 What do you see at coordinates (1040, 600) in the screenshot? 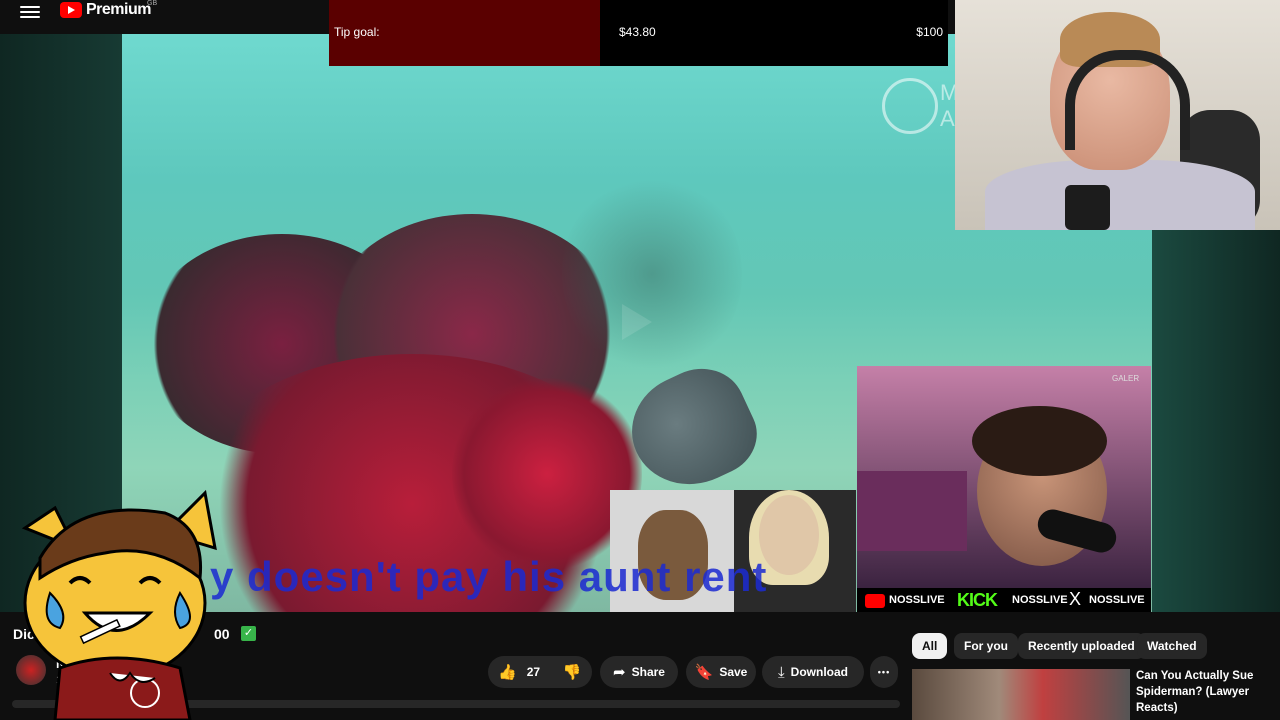
I see `kick-handle: NOSSLIVE` at bounding box center [1040, 600].